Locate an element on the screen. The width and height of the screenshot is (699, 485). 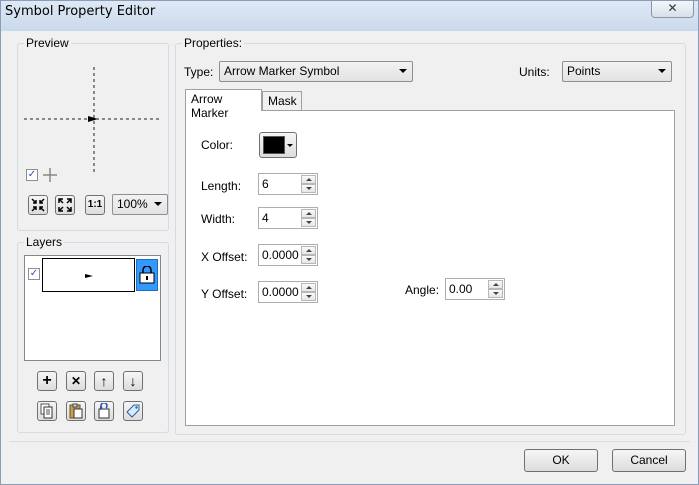
layer-item is located at coordinates (88, 275).